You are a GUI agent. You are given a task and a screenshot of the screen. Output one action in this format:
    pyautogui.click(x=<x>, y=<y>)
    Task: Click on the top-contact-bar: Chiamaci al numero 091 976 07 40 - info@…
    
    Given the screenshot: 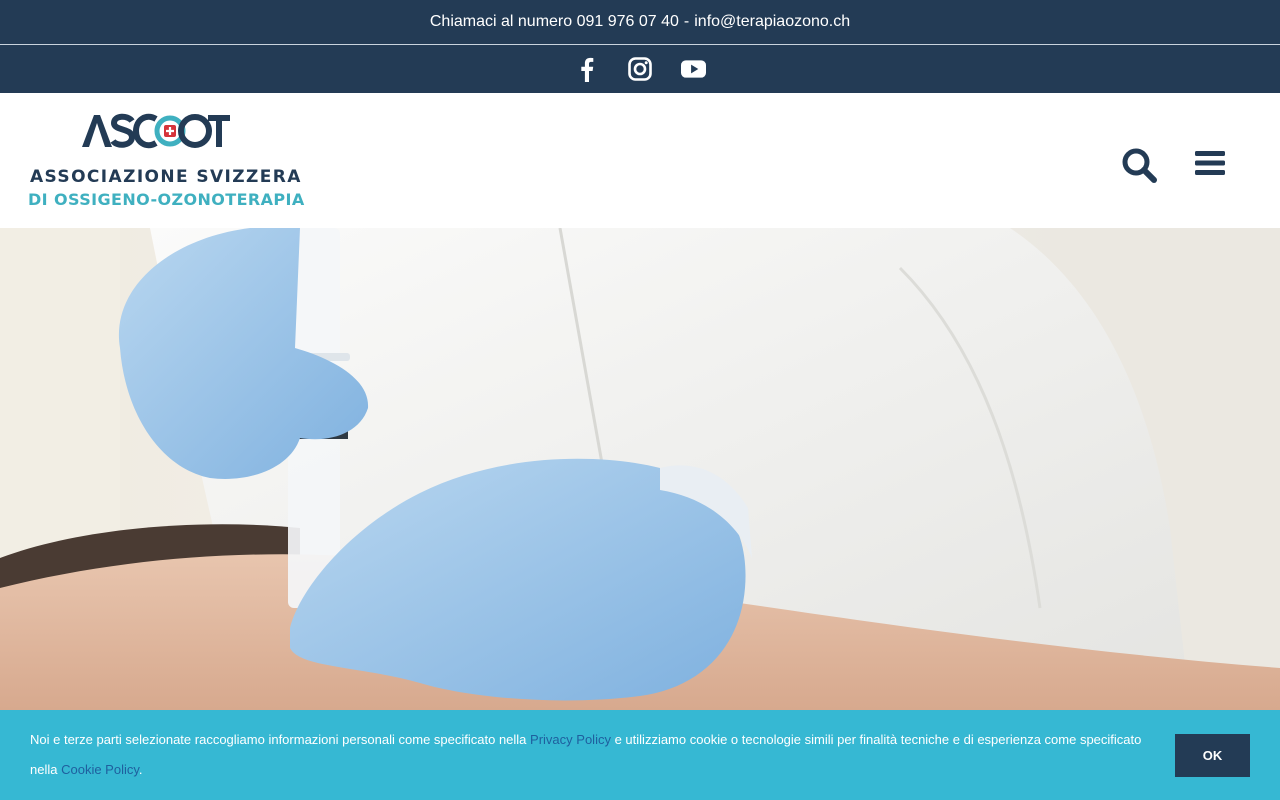 What is the action you would take?
    pyautogui.click(x=640, y=22)
    